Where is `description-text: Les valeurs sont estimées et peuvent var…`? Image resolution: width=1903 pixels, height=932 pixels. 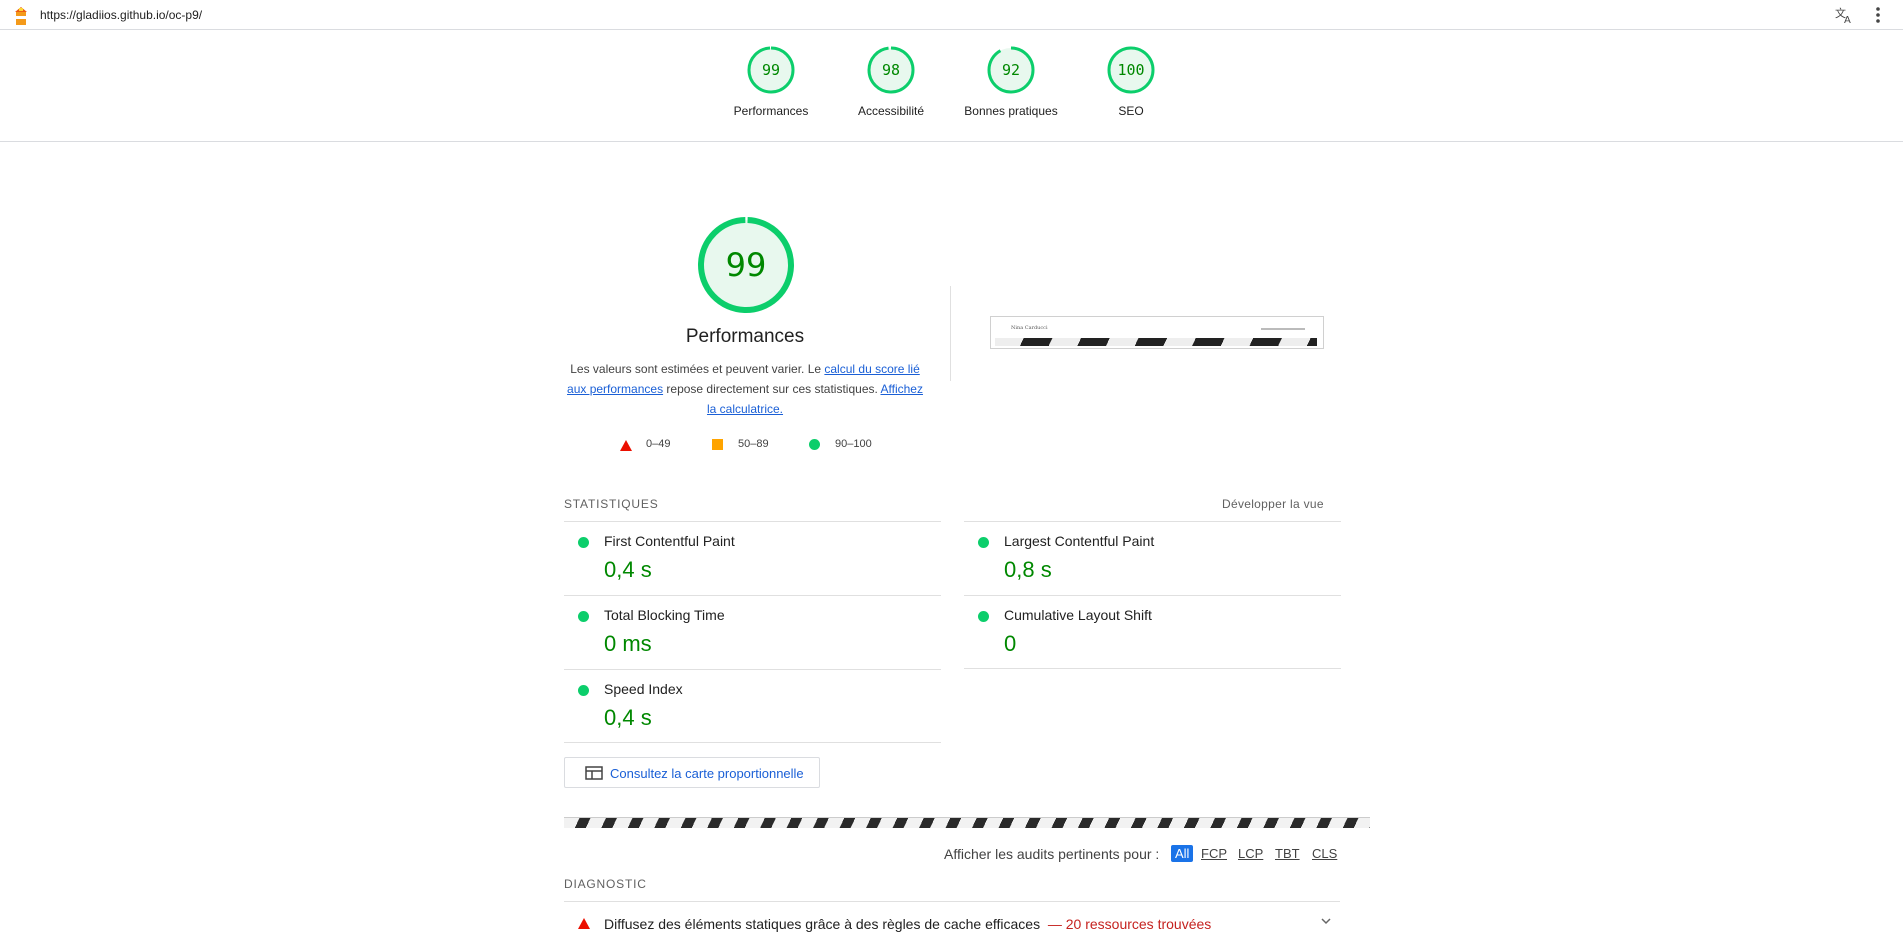
description-text: Les valeurs sont estimées et peuvent var… is located at coordinates (697, 369).